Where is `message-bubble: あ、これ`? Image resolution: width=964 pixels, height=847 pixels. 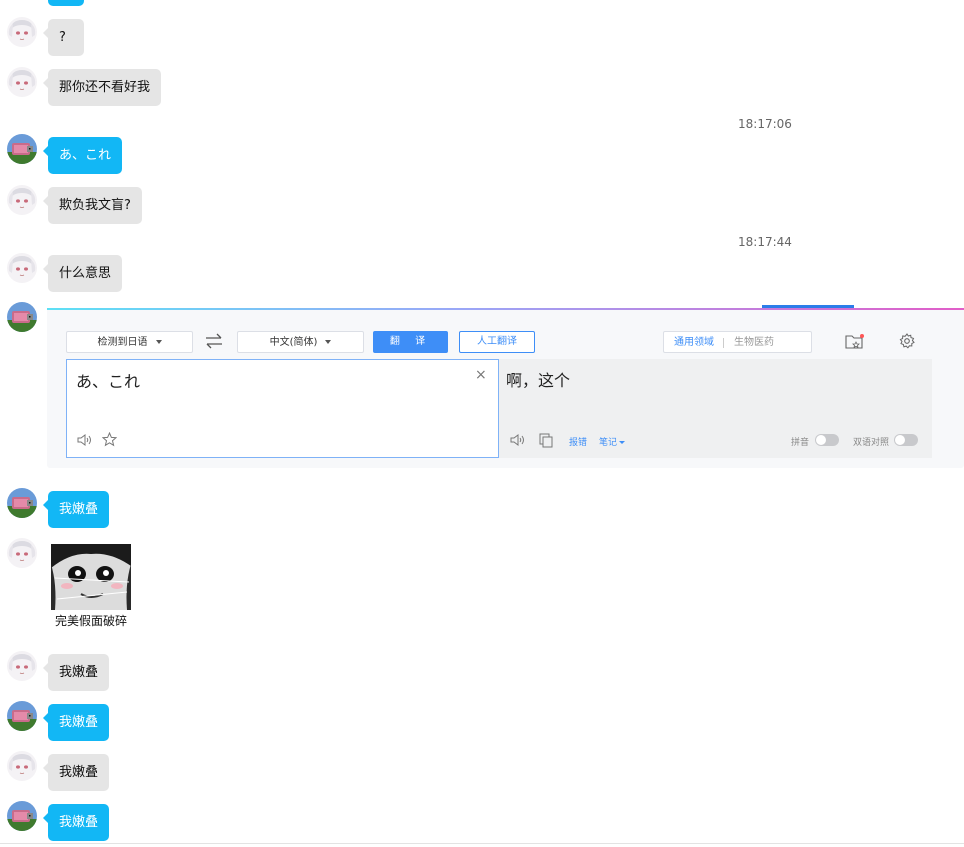 message-bubble: あ、これ is located at coordinates (82, 155).